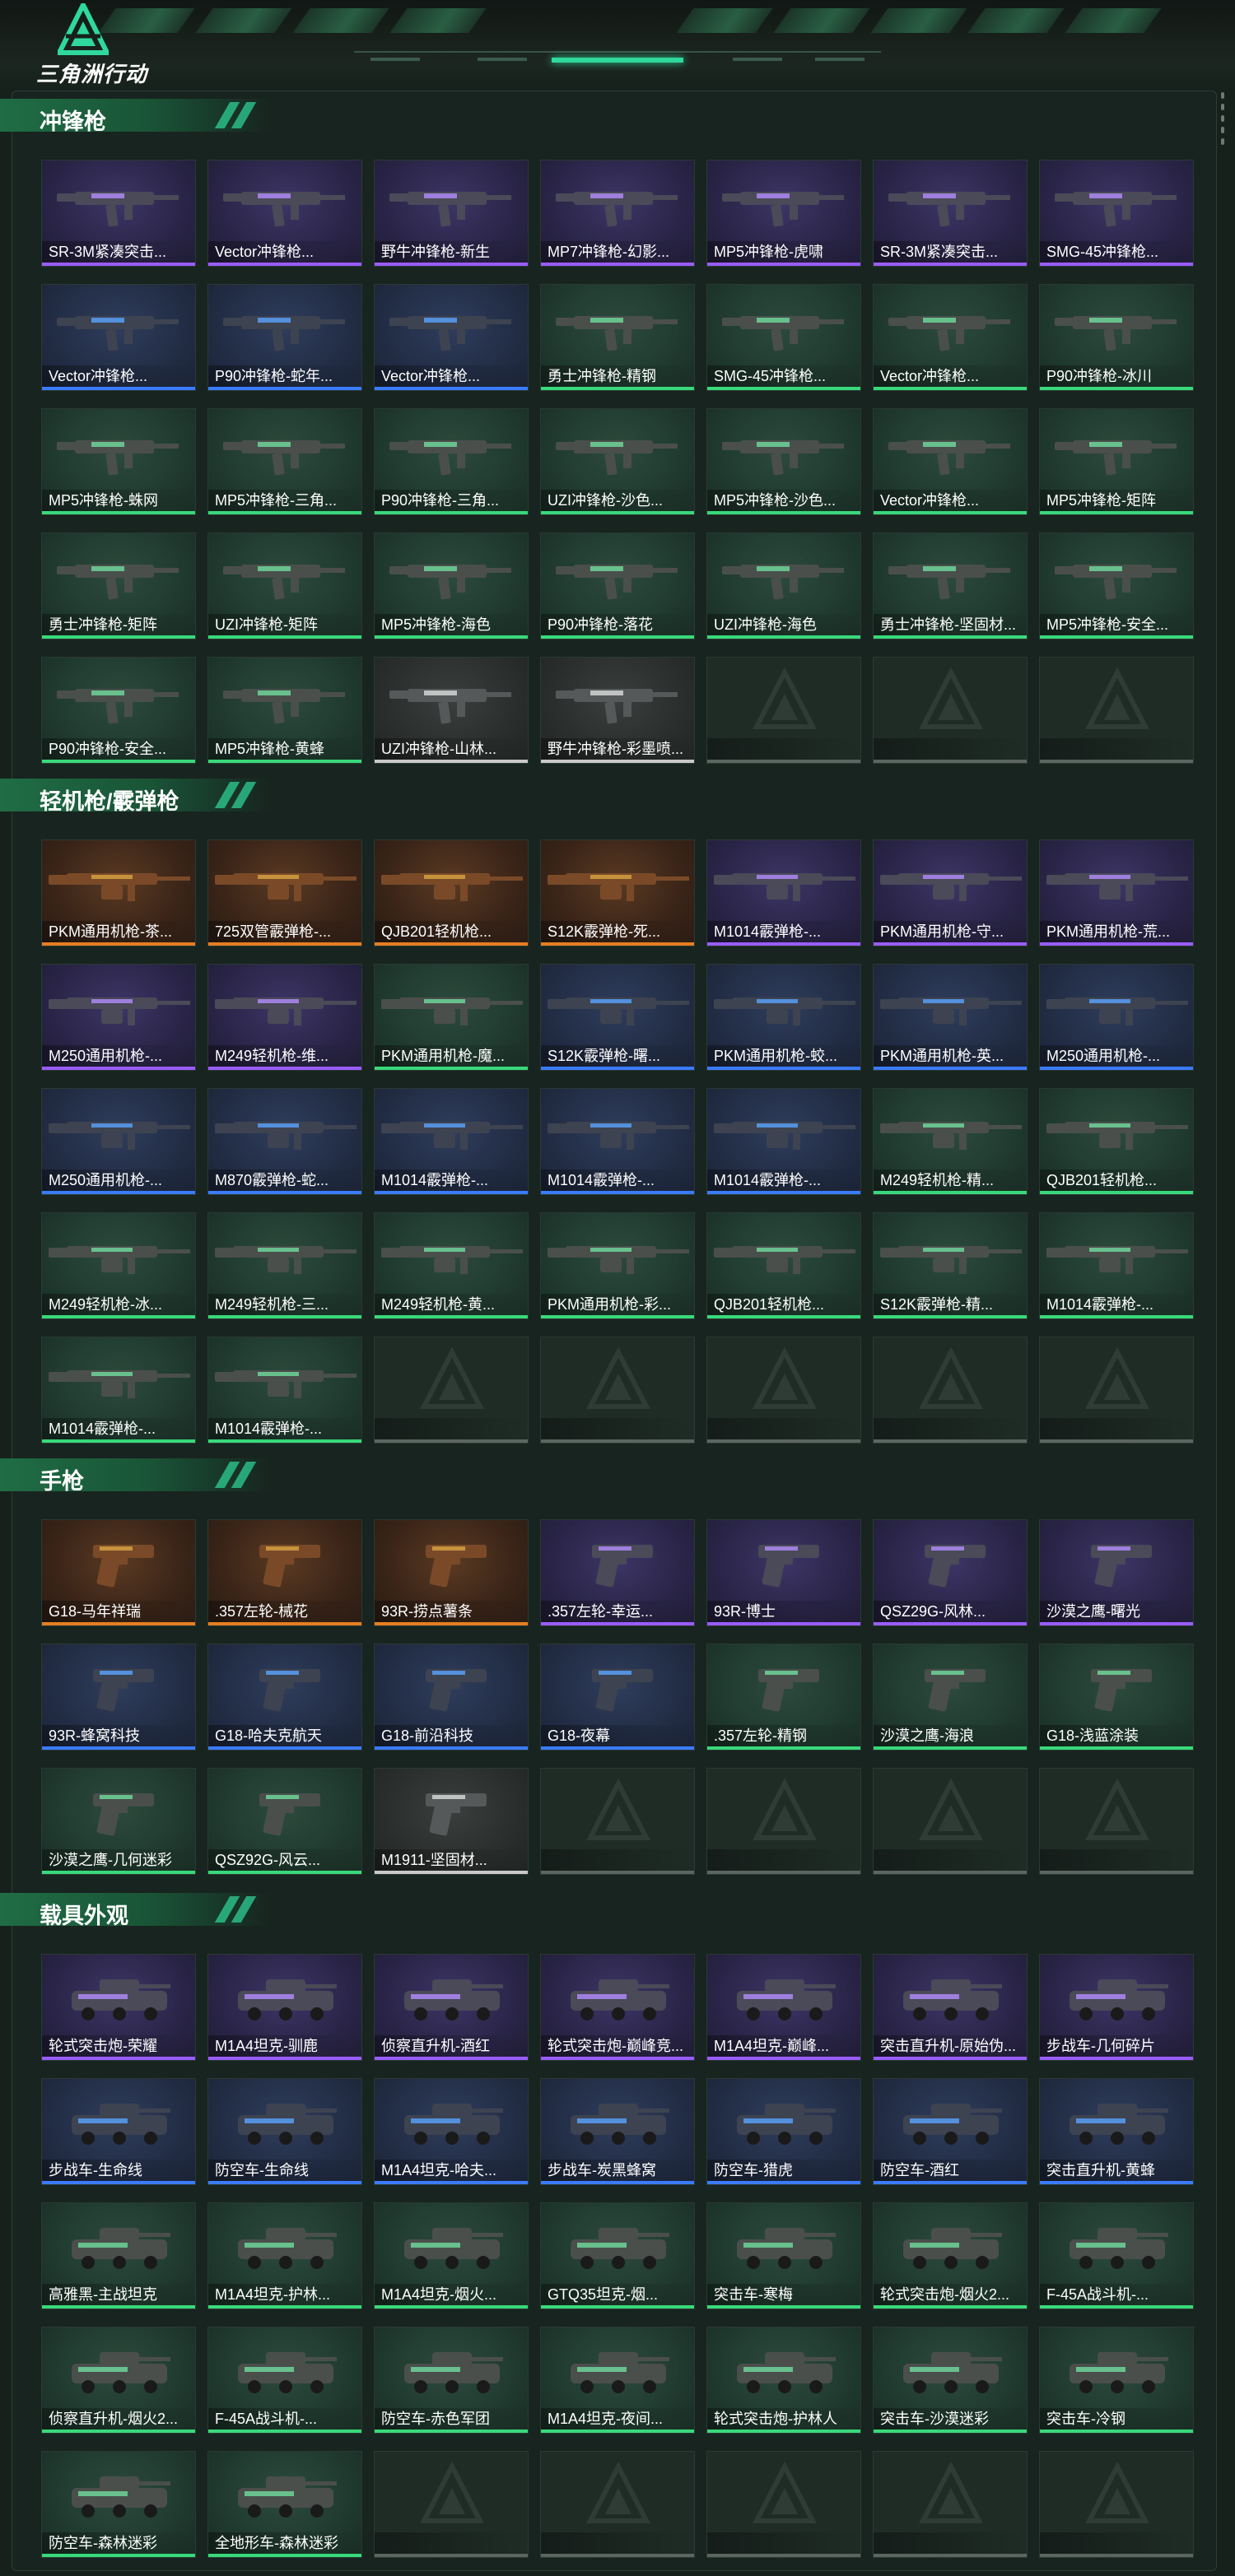  I want to click on skin-card: 93R-博士, so click(783, 1572).